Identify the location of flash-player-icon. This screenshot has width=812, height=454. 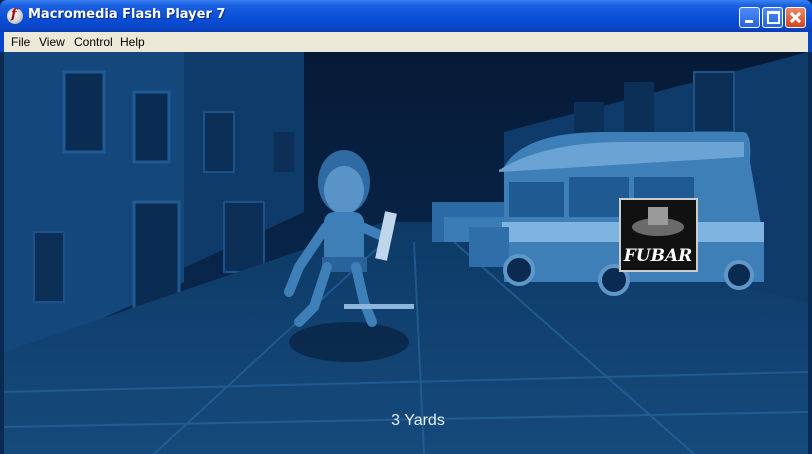
(15, 15).